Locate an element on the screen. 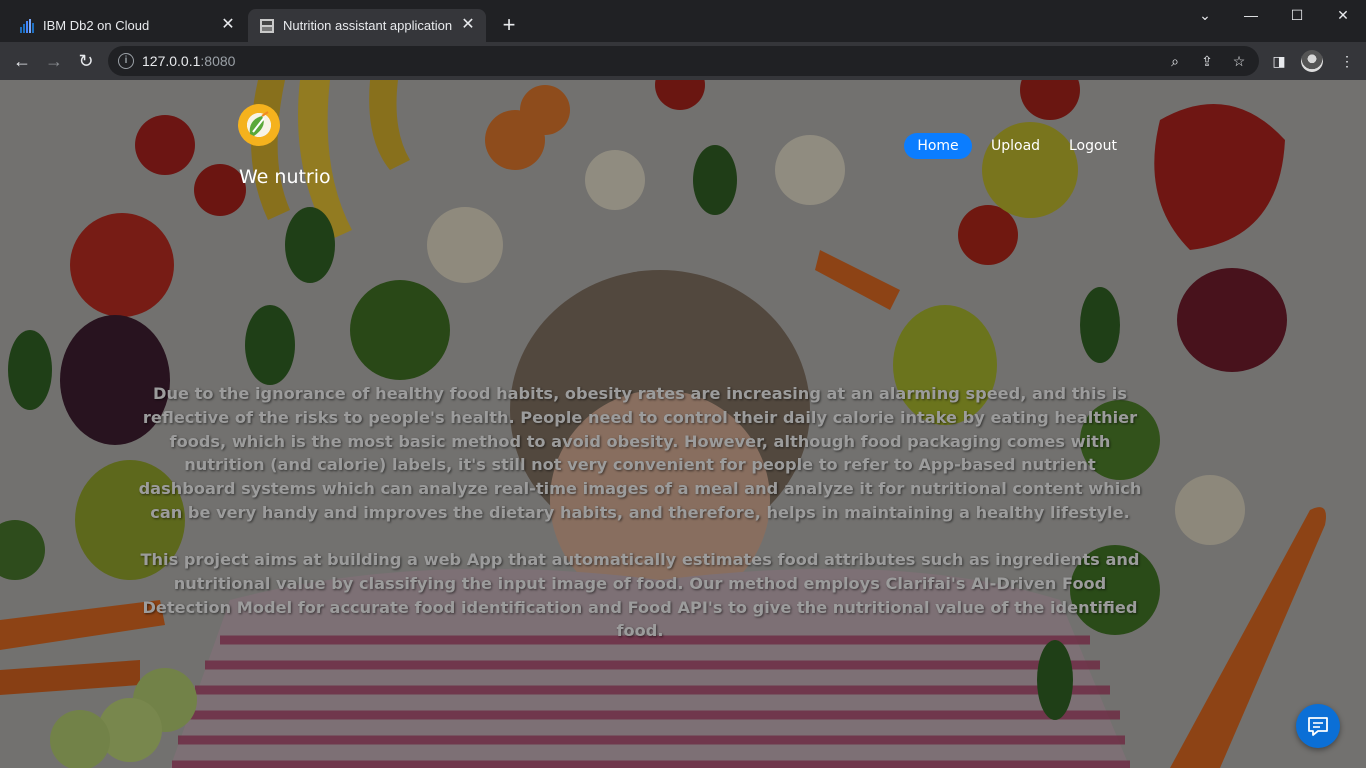 Image resolution: width=1366 pixels, height=768 pixels. site-info-icon: i is located at coordinates (126, 61).